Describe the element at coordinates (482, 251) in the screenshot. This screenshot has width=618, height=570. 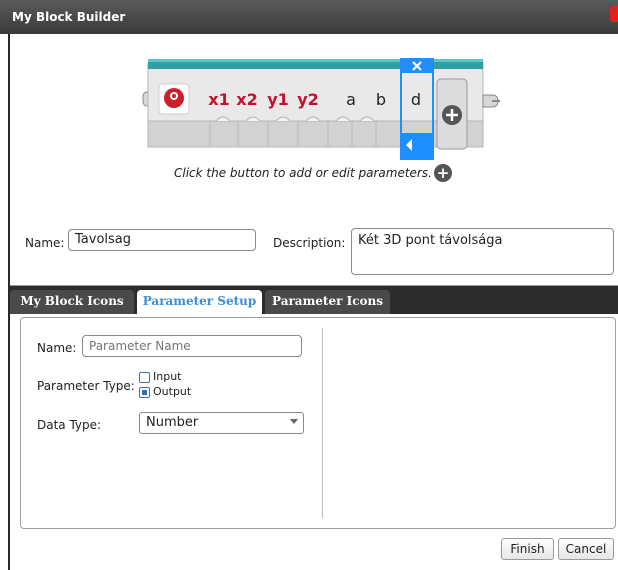
I see `block-description-input: Két 3D pont távolsága` at that location.